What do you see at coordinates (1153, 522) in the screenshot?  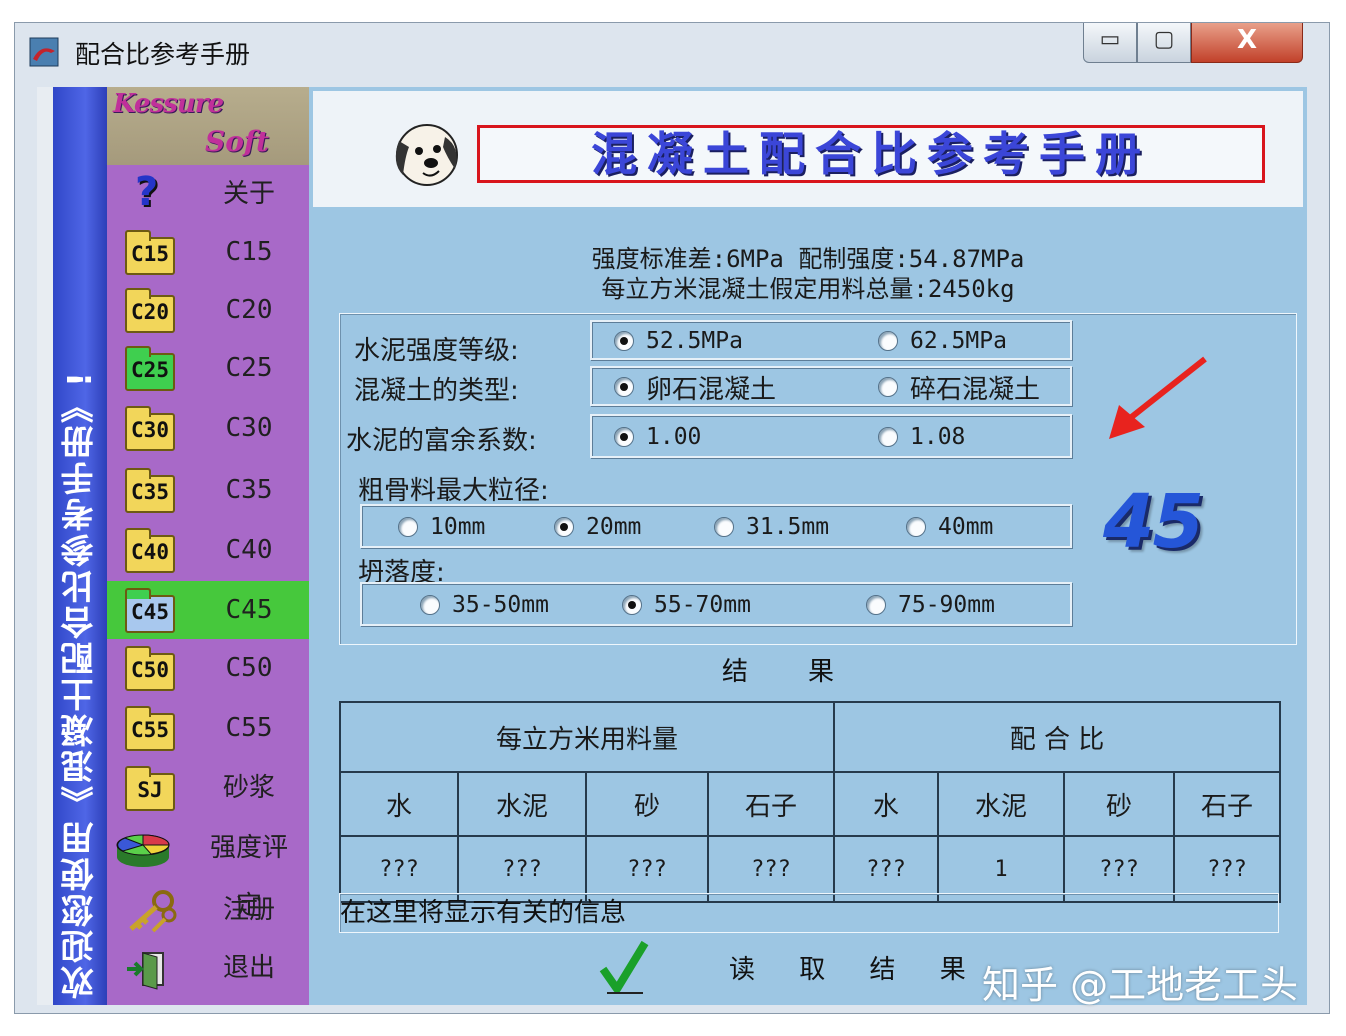 I see `grade-display: 45` at bounding box center [1153, 522].